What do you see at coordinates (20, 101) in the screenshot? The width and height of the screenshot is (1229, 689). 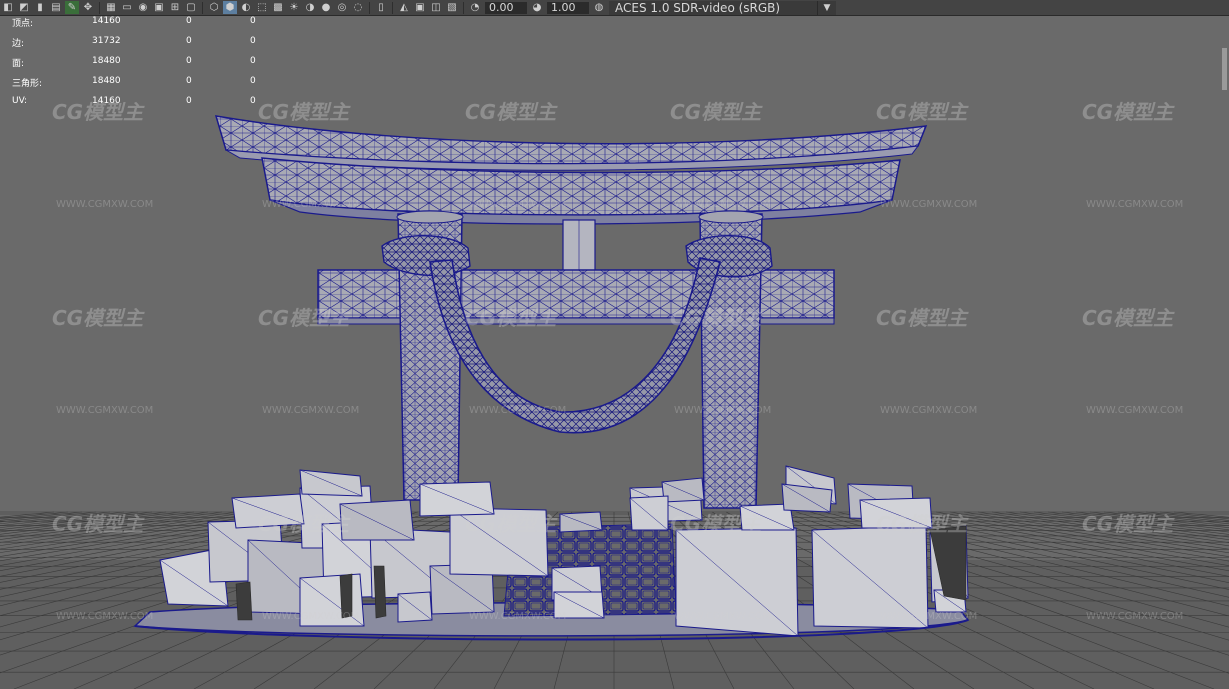 I see `hud-label: UV:` at bounding box center [20, 101].